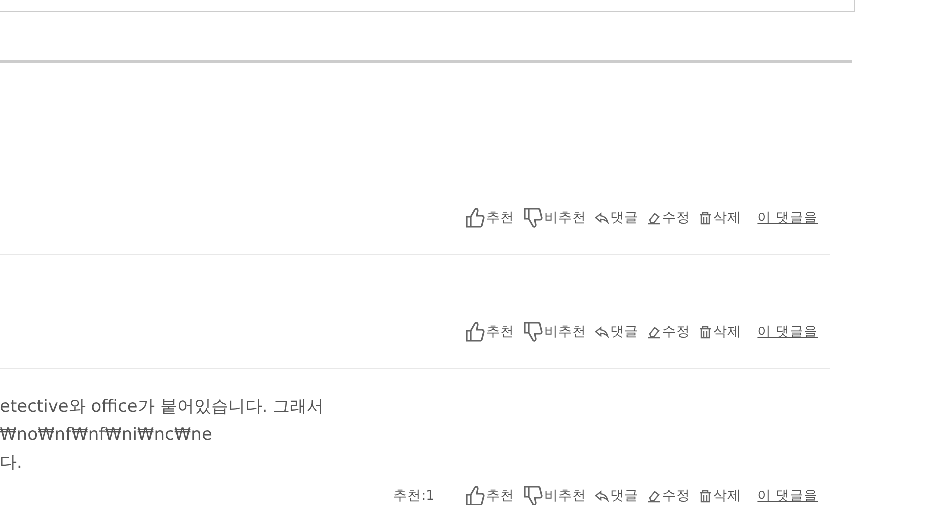 The image size is (950, 505). What do you see at coordinates (163, 407) in the screenshot?
I see `comment-text: etective와 office가 붙어있습니다. 그래서` at bounding box center [163, 407].